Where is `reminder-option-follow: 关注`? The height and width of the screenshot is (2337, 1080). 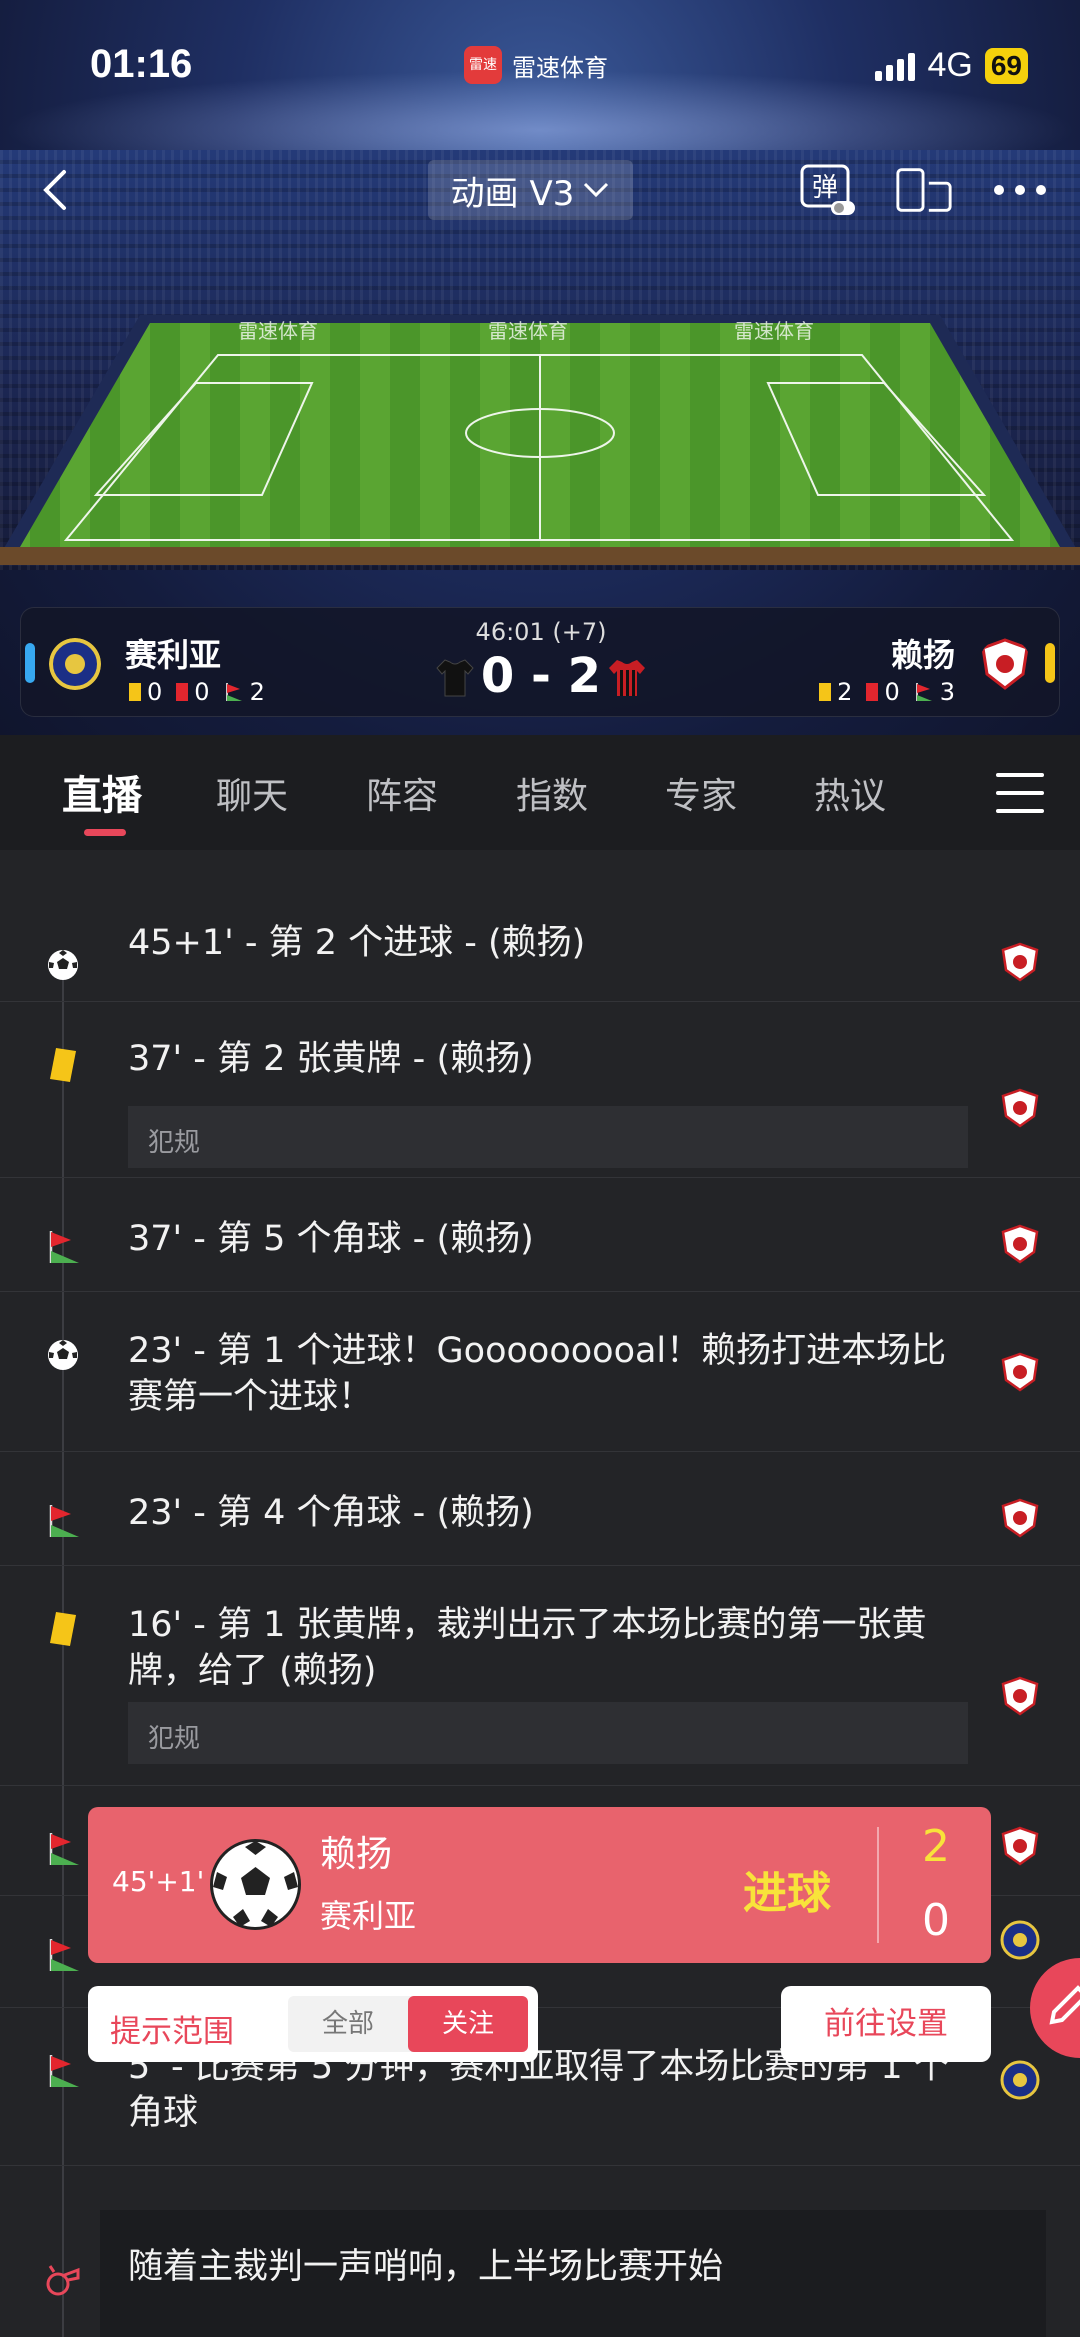
reminder-option-follow: 关注 is located at coordinates (468, 2024).